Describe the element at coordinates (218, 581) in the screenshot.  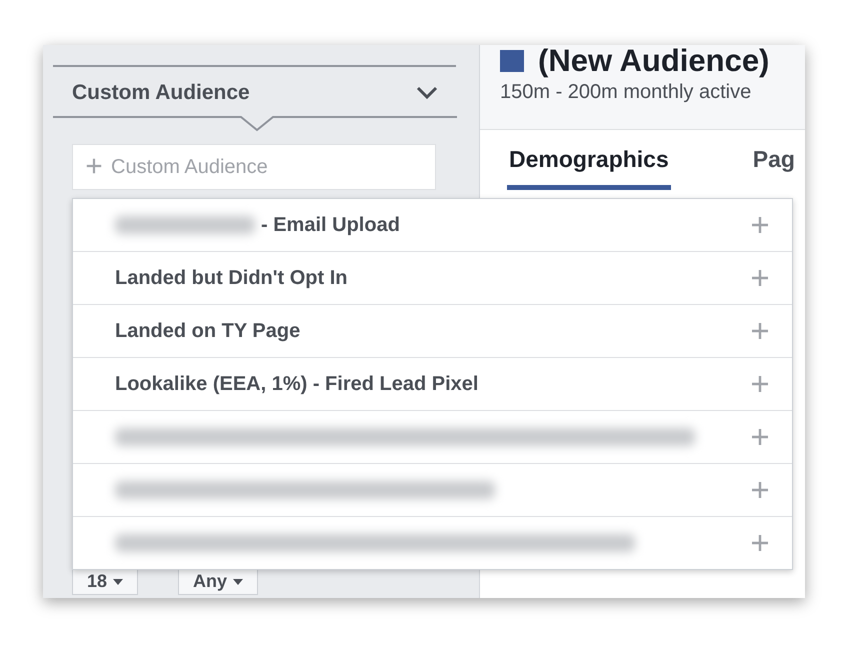
I see `dropdown-select: Any` at that location.